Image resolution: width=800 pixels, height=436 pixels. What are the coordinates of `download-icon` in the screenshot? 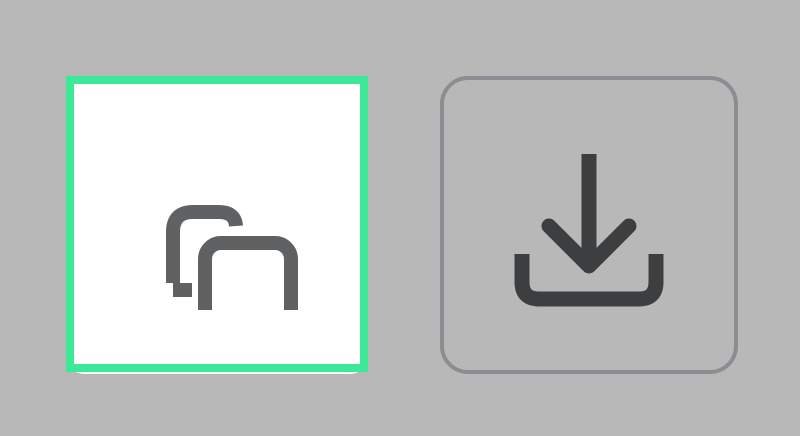 It's located at (589, 225).